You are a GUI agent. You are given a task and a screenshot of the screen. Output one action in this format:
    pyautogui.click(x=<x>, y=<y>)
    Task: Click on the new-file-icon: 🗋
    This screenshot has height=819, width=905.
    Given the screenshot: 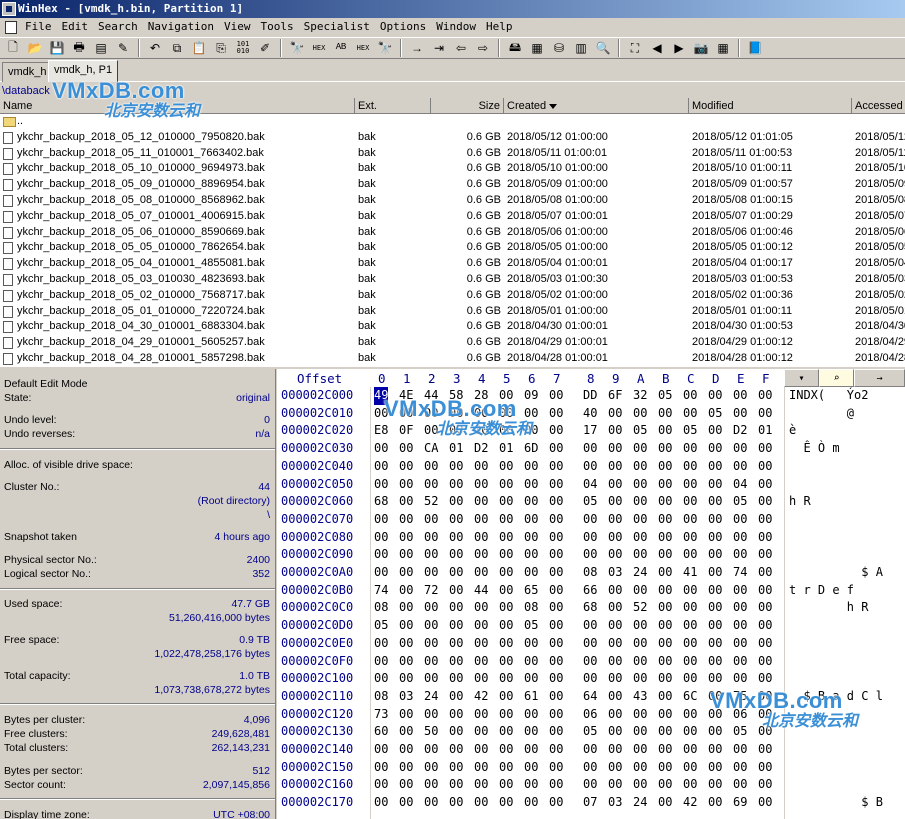 What is the action you would take?
    pyautogui.click(x=13, y=48)
    